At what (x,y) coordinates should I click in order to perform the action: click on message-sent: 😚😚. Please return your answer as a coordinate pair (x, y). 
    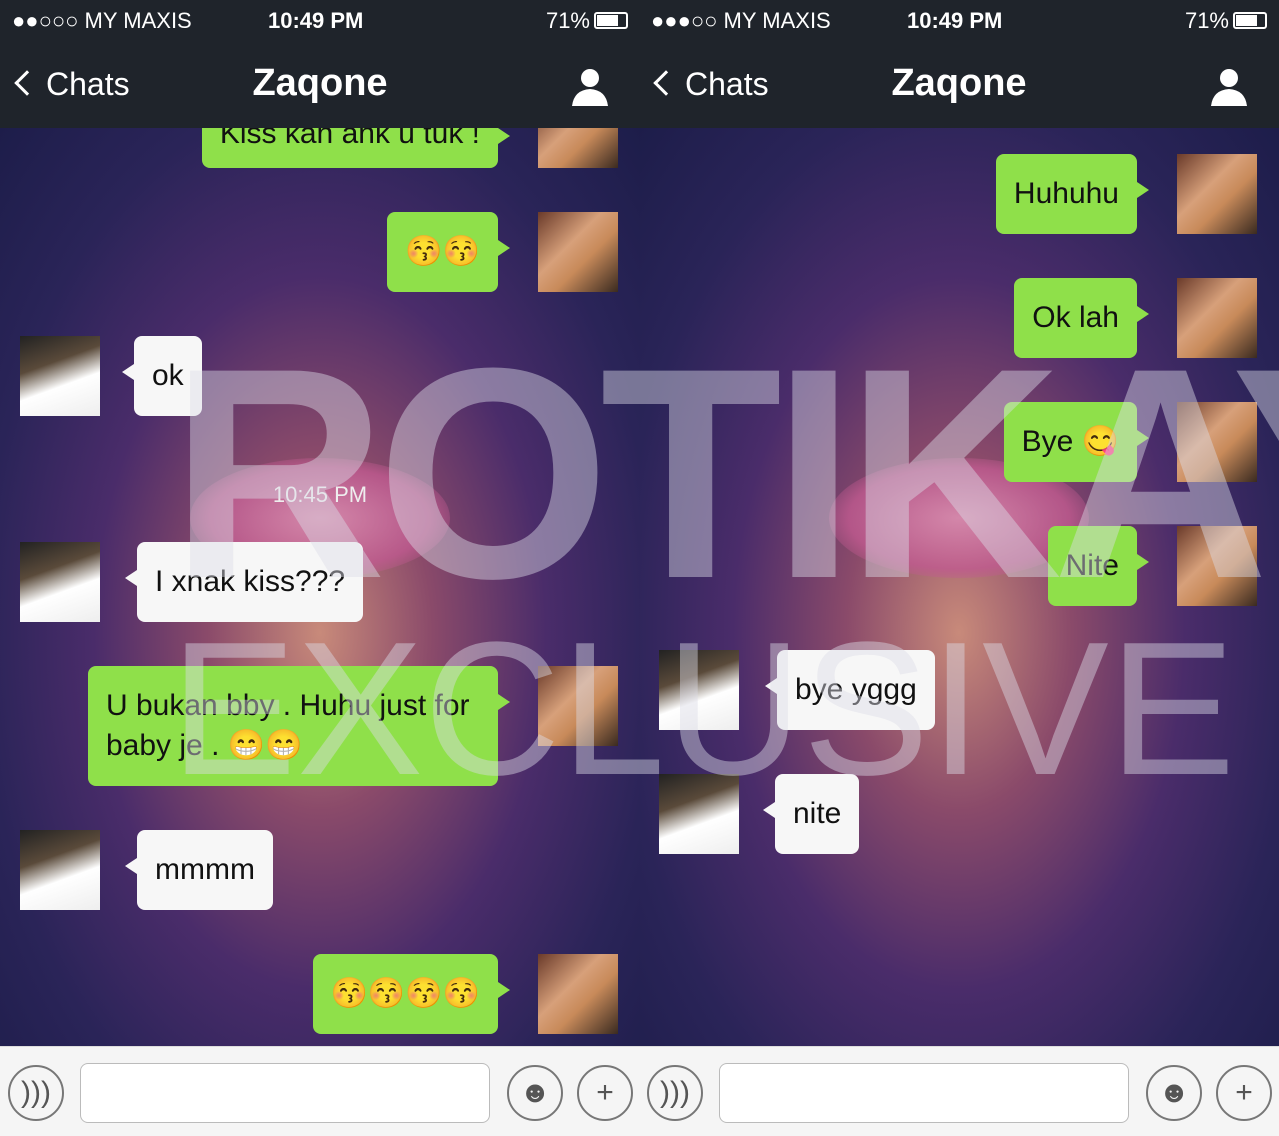
    Looking at the image, I should click on (448, 252).